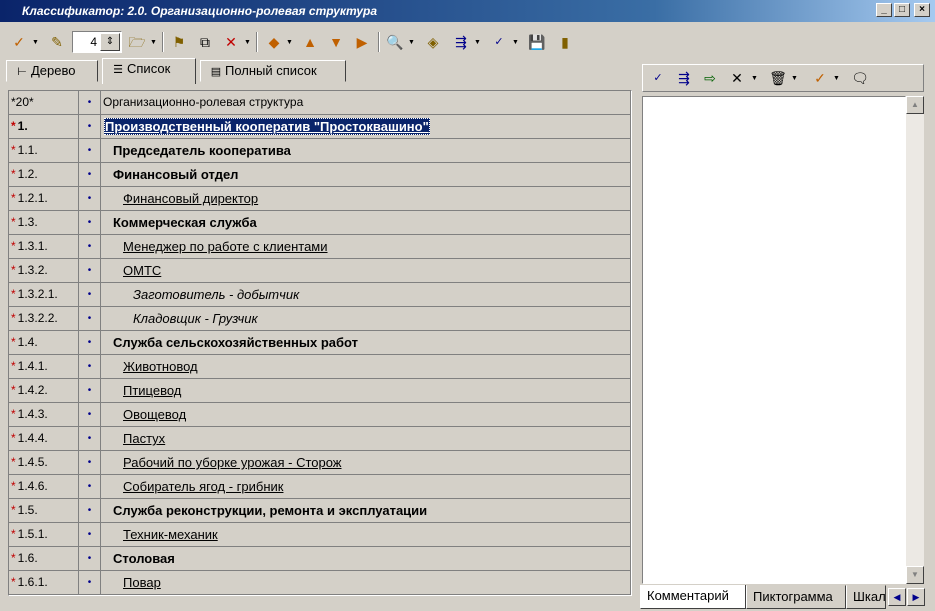 Image resolution: width=935 pixels, height=611 pixels. What do you see at coordinates (461, 42) in the screenshot?
I see `export-icon: ⇶` at bounding box center [461, 42].